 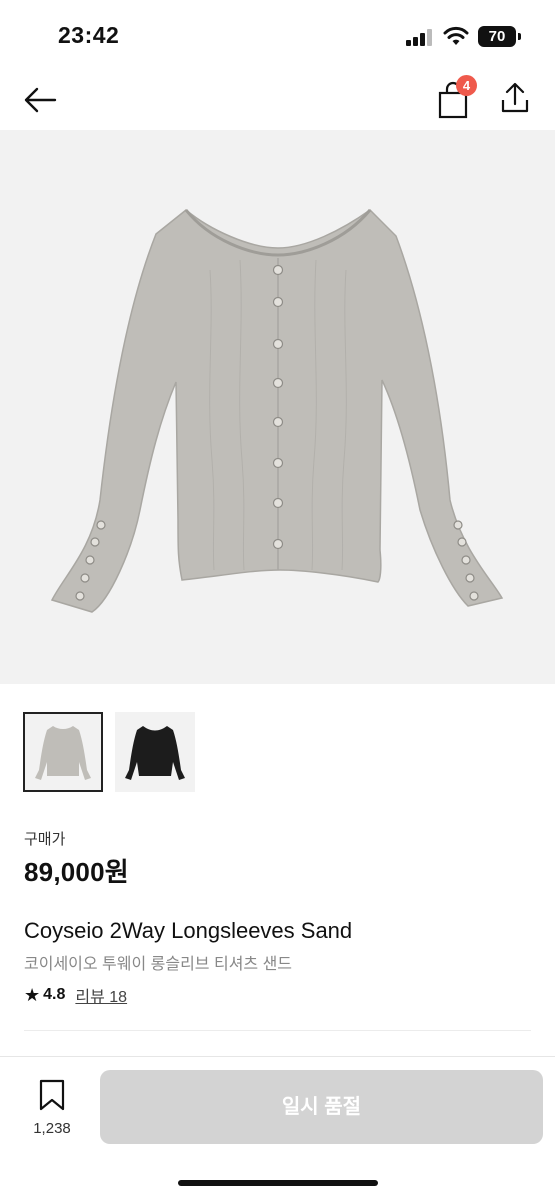 I want to click on rating-value: 4.8, so click(x=54, y=994).